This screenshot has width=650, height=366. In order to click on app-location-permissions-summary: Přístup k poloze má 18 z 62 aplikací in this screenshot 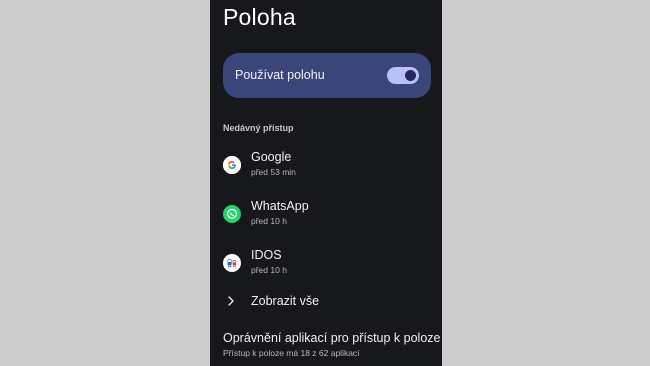, I will do `click(291, 353)`.